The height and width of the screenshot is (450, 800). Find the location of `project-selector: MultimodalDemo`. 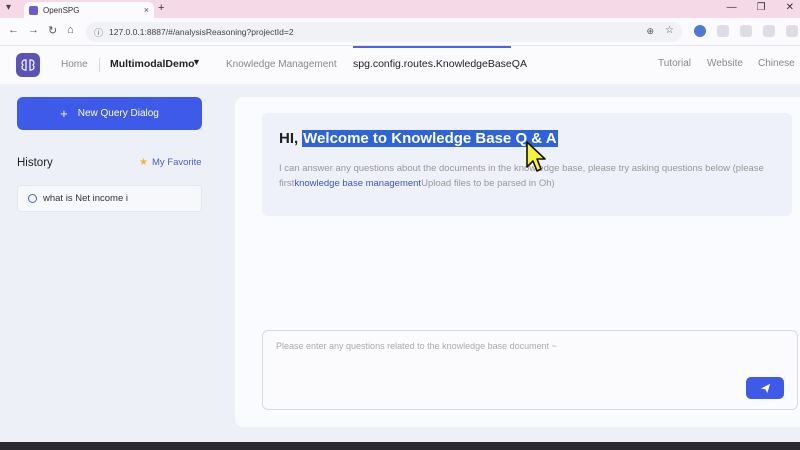

project-selector: MultimodalDemo is located at coordinates (152, 64).